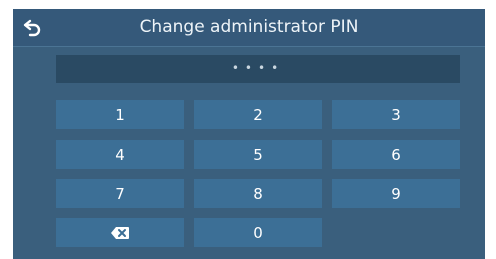  Describe the element at coordinates (258, 69) in the screenshot. I see `pin-display-field: ••••` at that location.